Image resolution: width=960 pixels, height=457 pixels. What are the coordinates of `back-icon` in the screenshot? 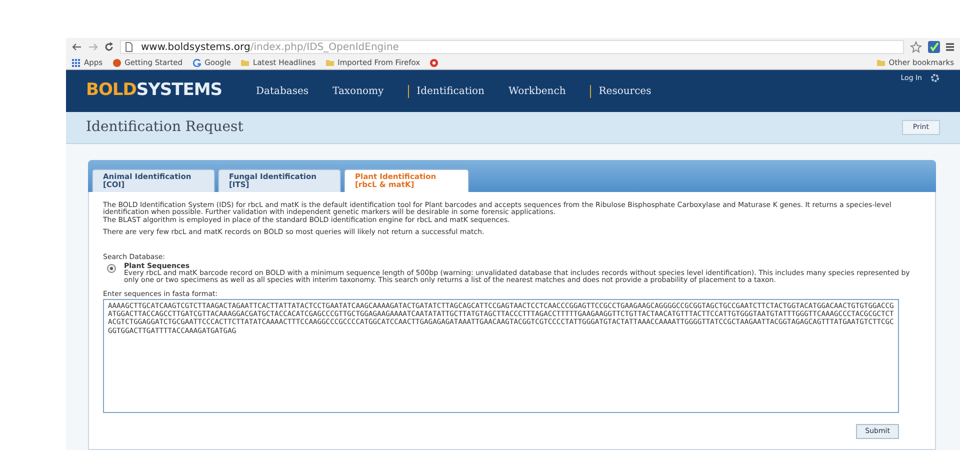 It's located at (77, 47).